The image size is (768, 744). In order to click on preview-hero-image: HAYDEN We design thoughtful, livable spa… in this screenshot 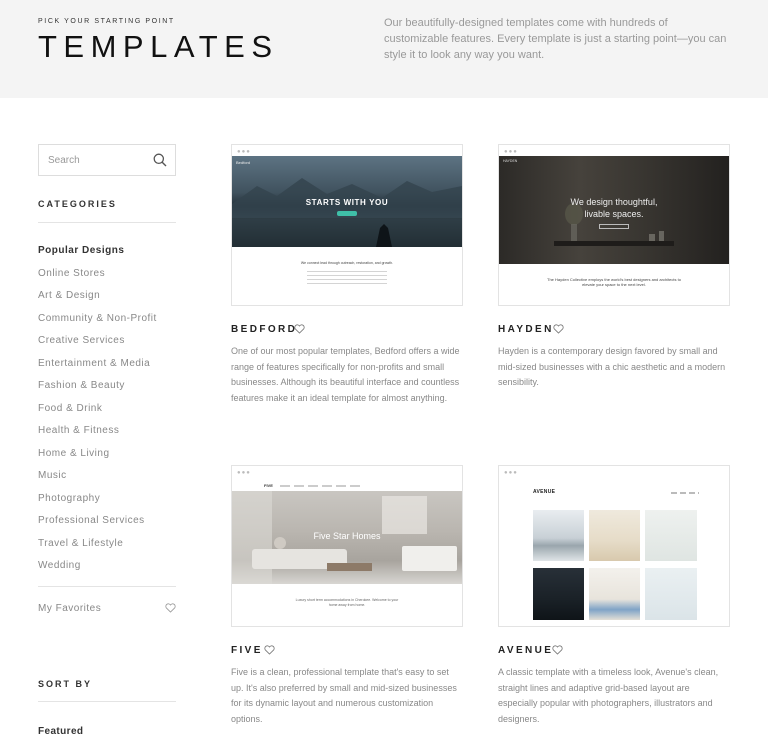, I will do `click(614, 210)`.